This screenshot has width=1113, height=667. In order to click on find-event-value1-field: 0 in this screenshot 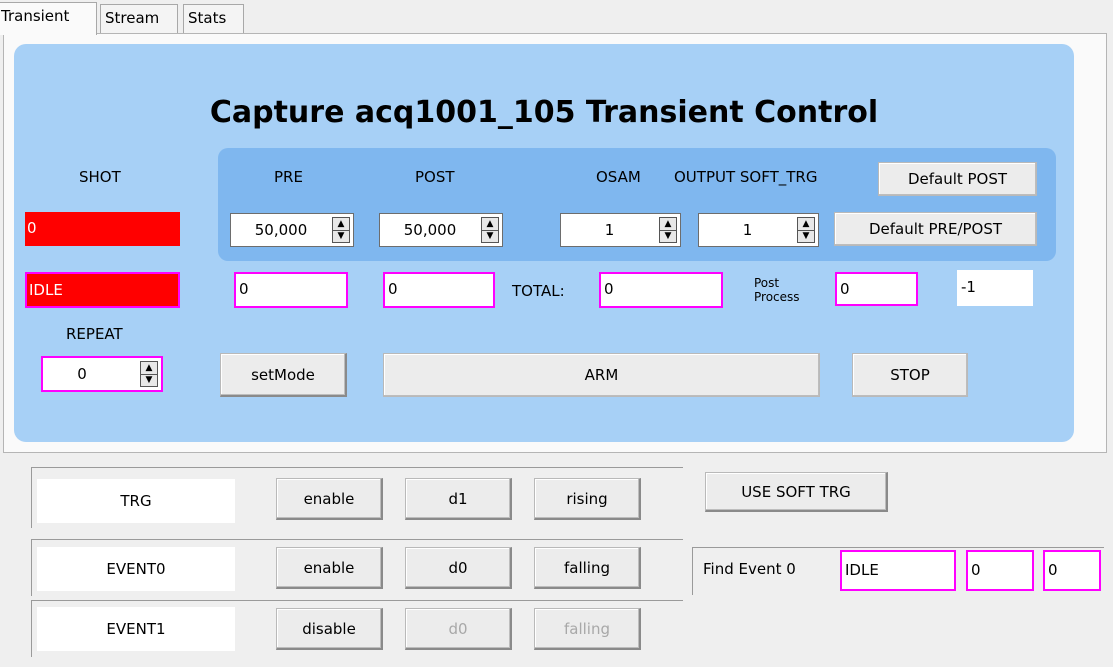, I will do `click(1000, 570)`.